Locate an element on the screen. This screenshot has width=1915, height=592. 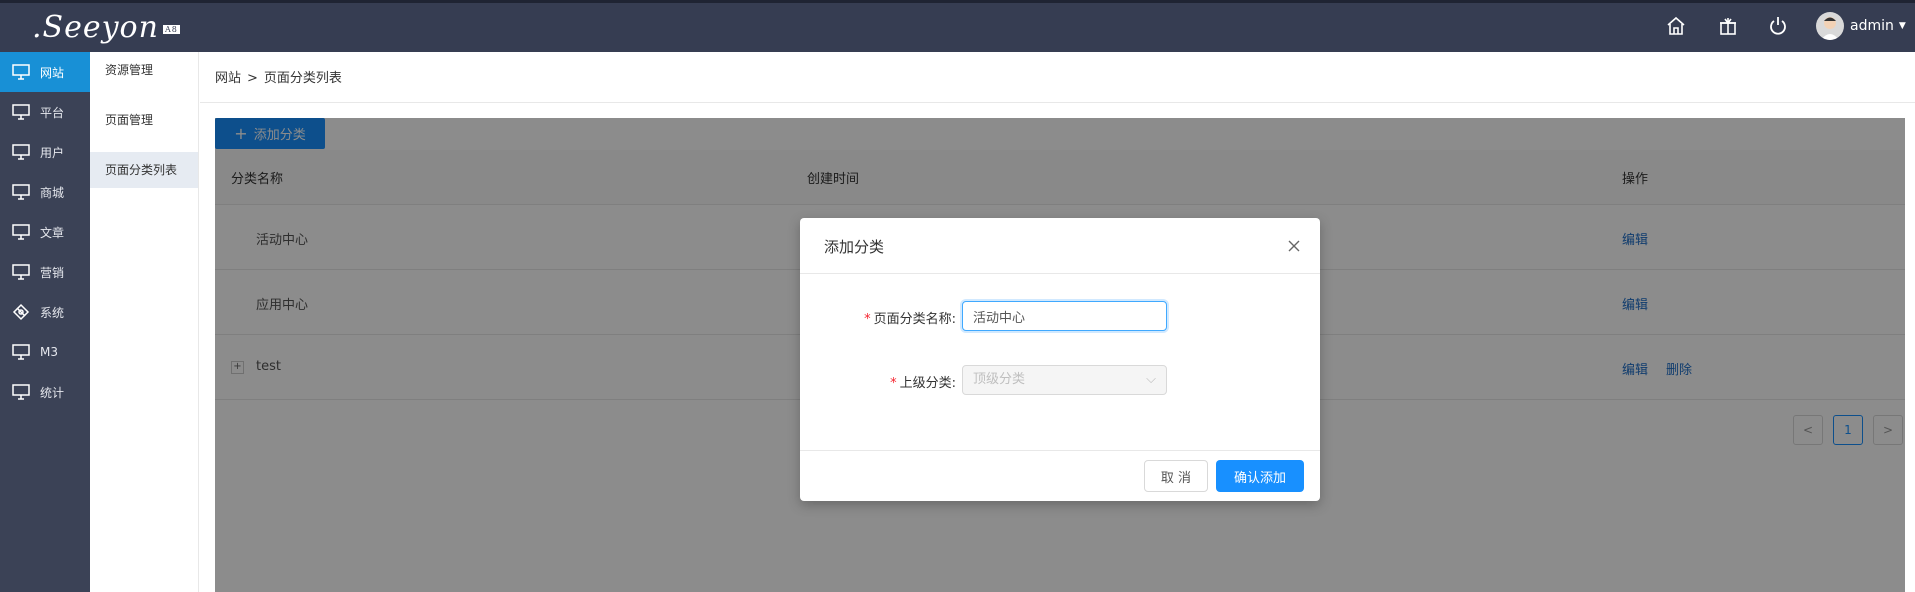
confirm-add-button: 确认添加 is located at coordinates (1260, 476).